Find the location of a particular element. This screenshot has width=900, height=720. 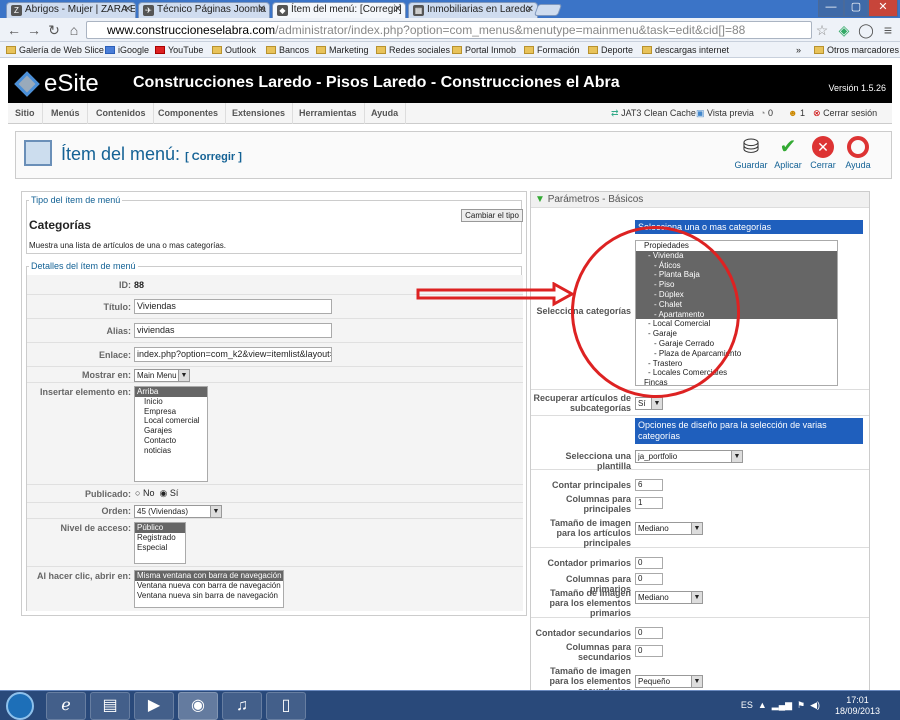

list-item: Público is located at coordinates (160, 528).